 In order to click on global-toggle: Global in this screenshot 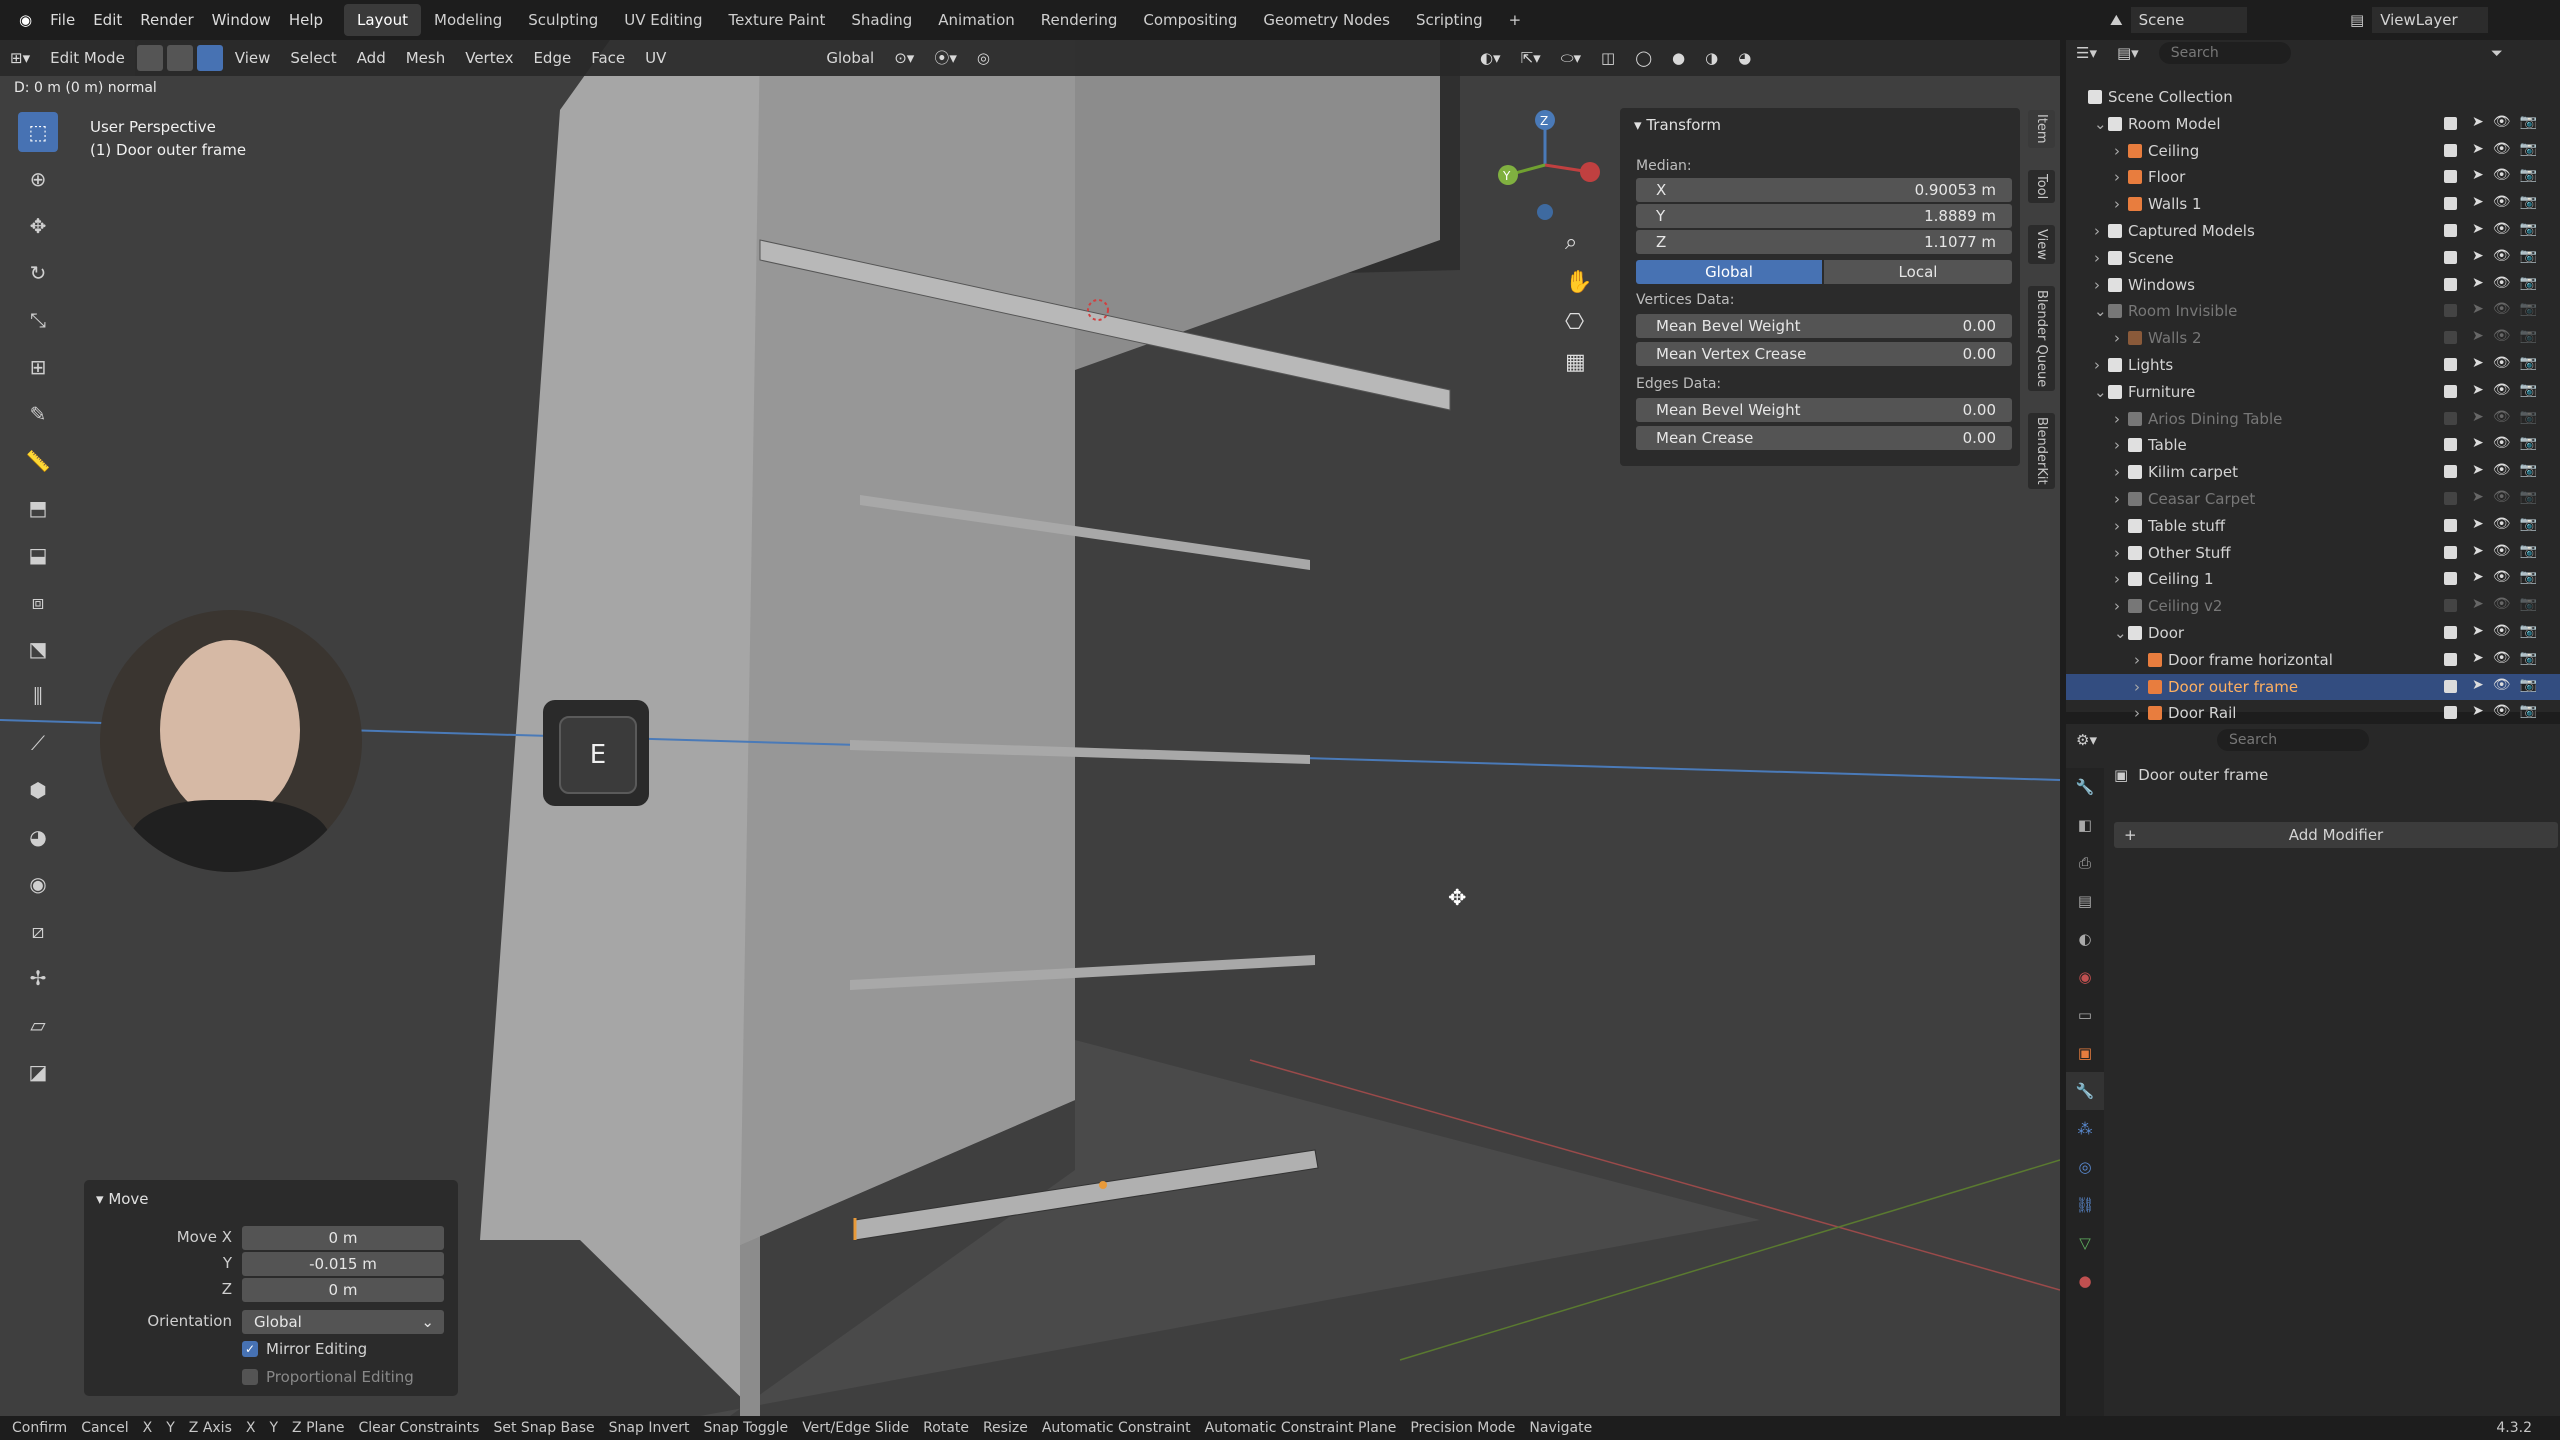, I will do `click(1729, 272)`.